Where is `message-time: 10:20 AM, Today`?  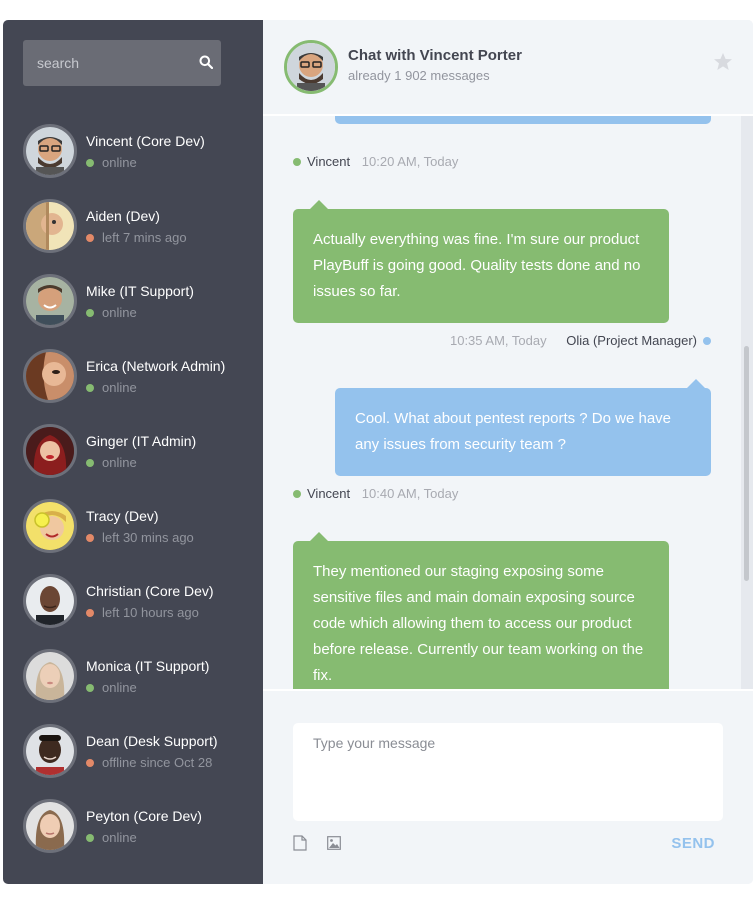 message-time: 10:20 AM, Today is located at coordinates (410, 161).